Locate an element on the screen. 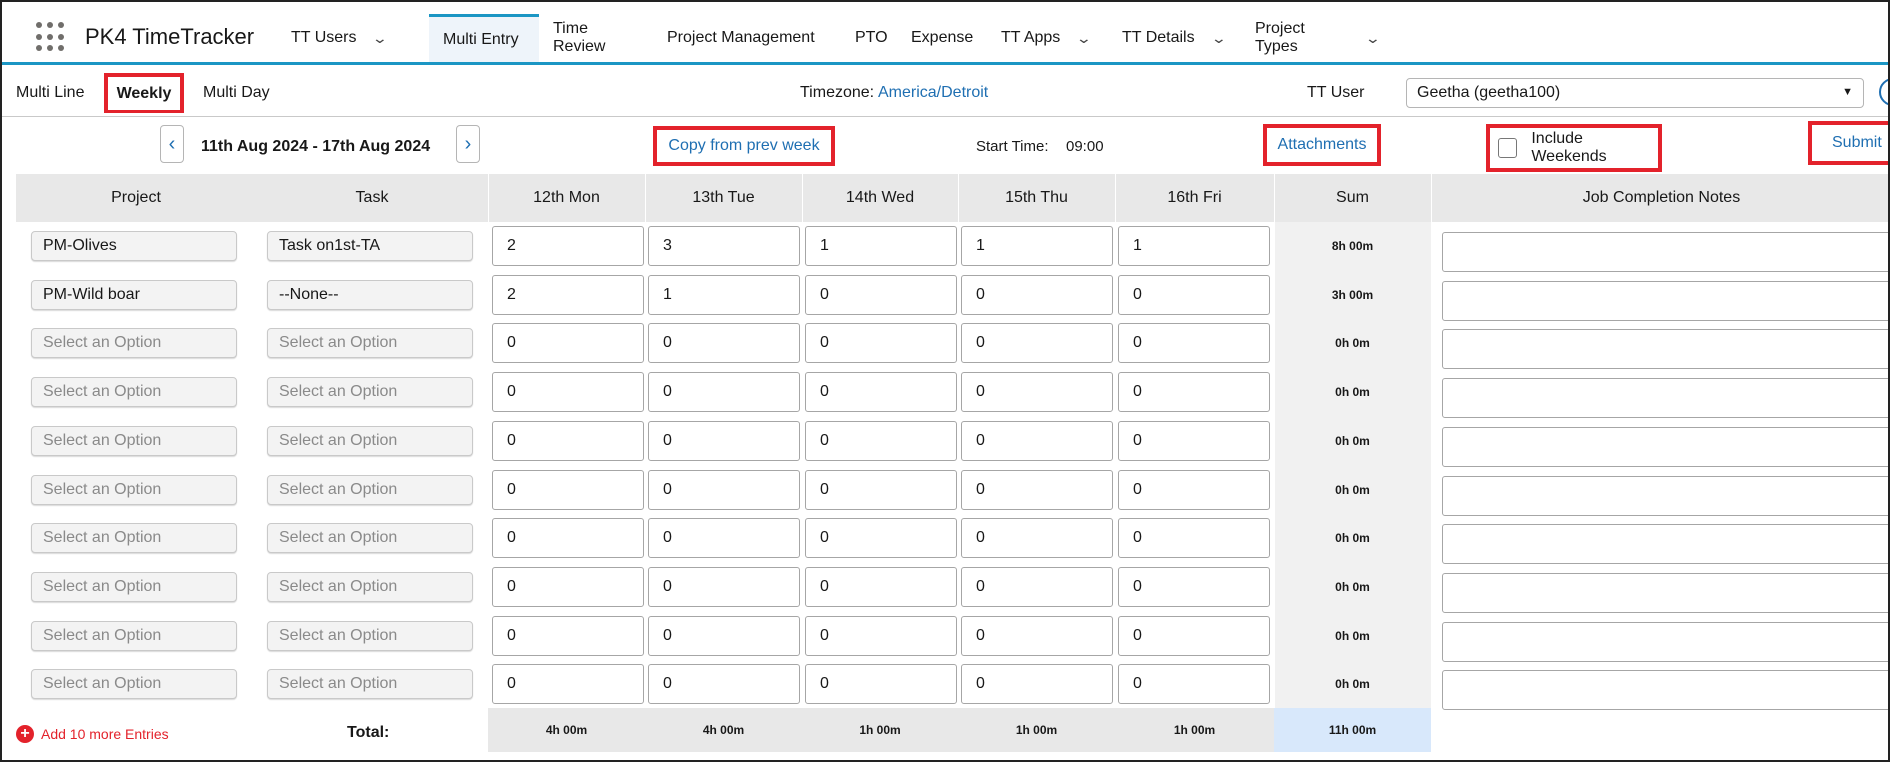 Image resolution: width=1890 pixels, height=762 pixels. nav-item-multi-entry: Multi Entry is located at coordinates (484, 38).